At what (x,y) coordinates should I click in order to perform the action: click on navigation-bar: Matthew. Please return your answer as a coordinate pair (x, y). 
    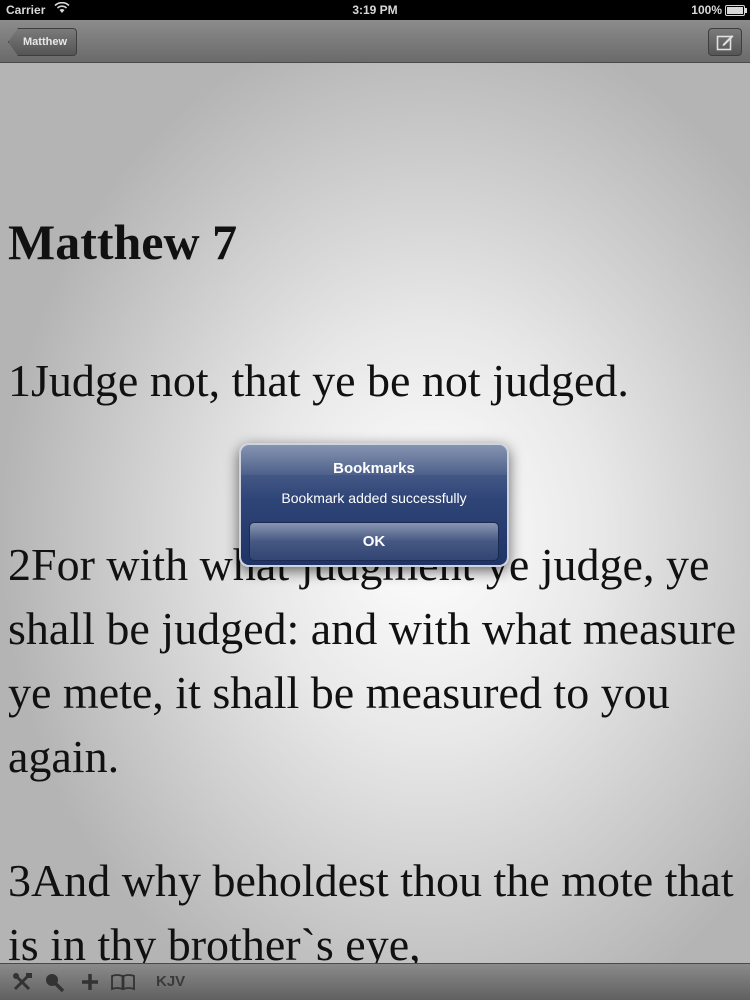
    Looking at the image, I should click on (375, 41).